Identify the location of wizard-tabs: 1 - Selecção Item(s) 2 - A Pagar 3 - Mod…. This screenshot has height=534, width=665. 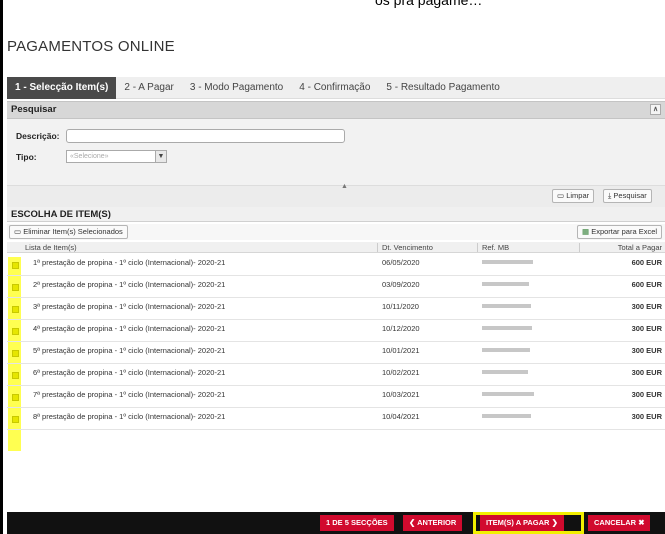
(336, 88).